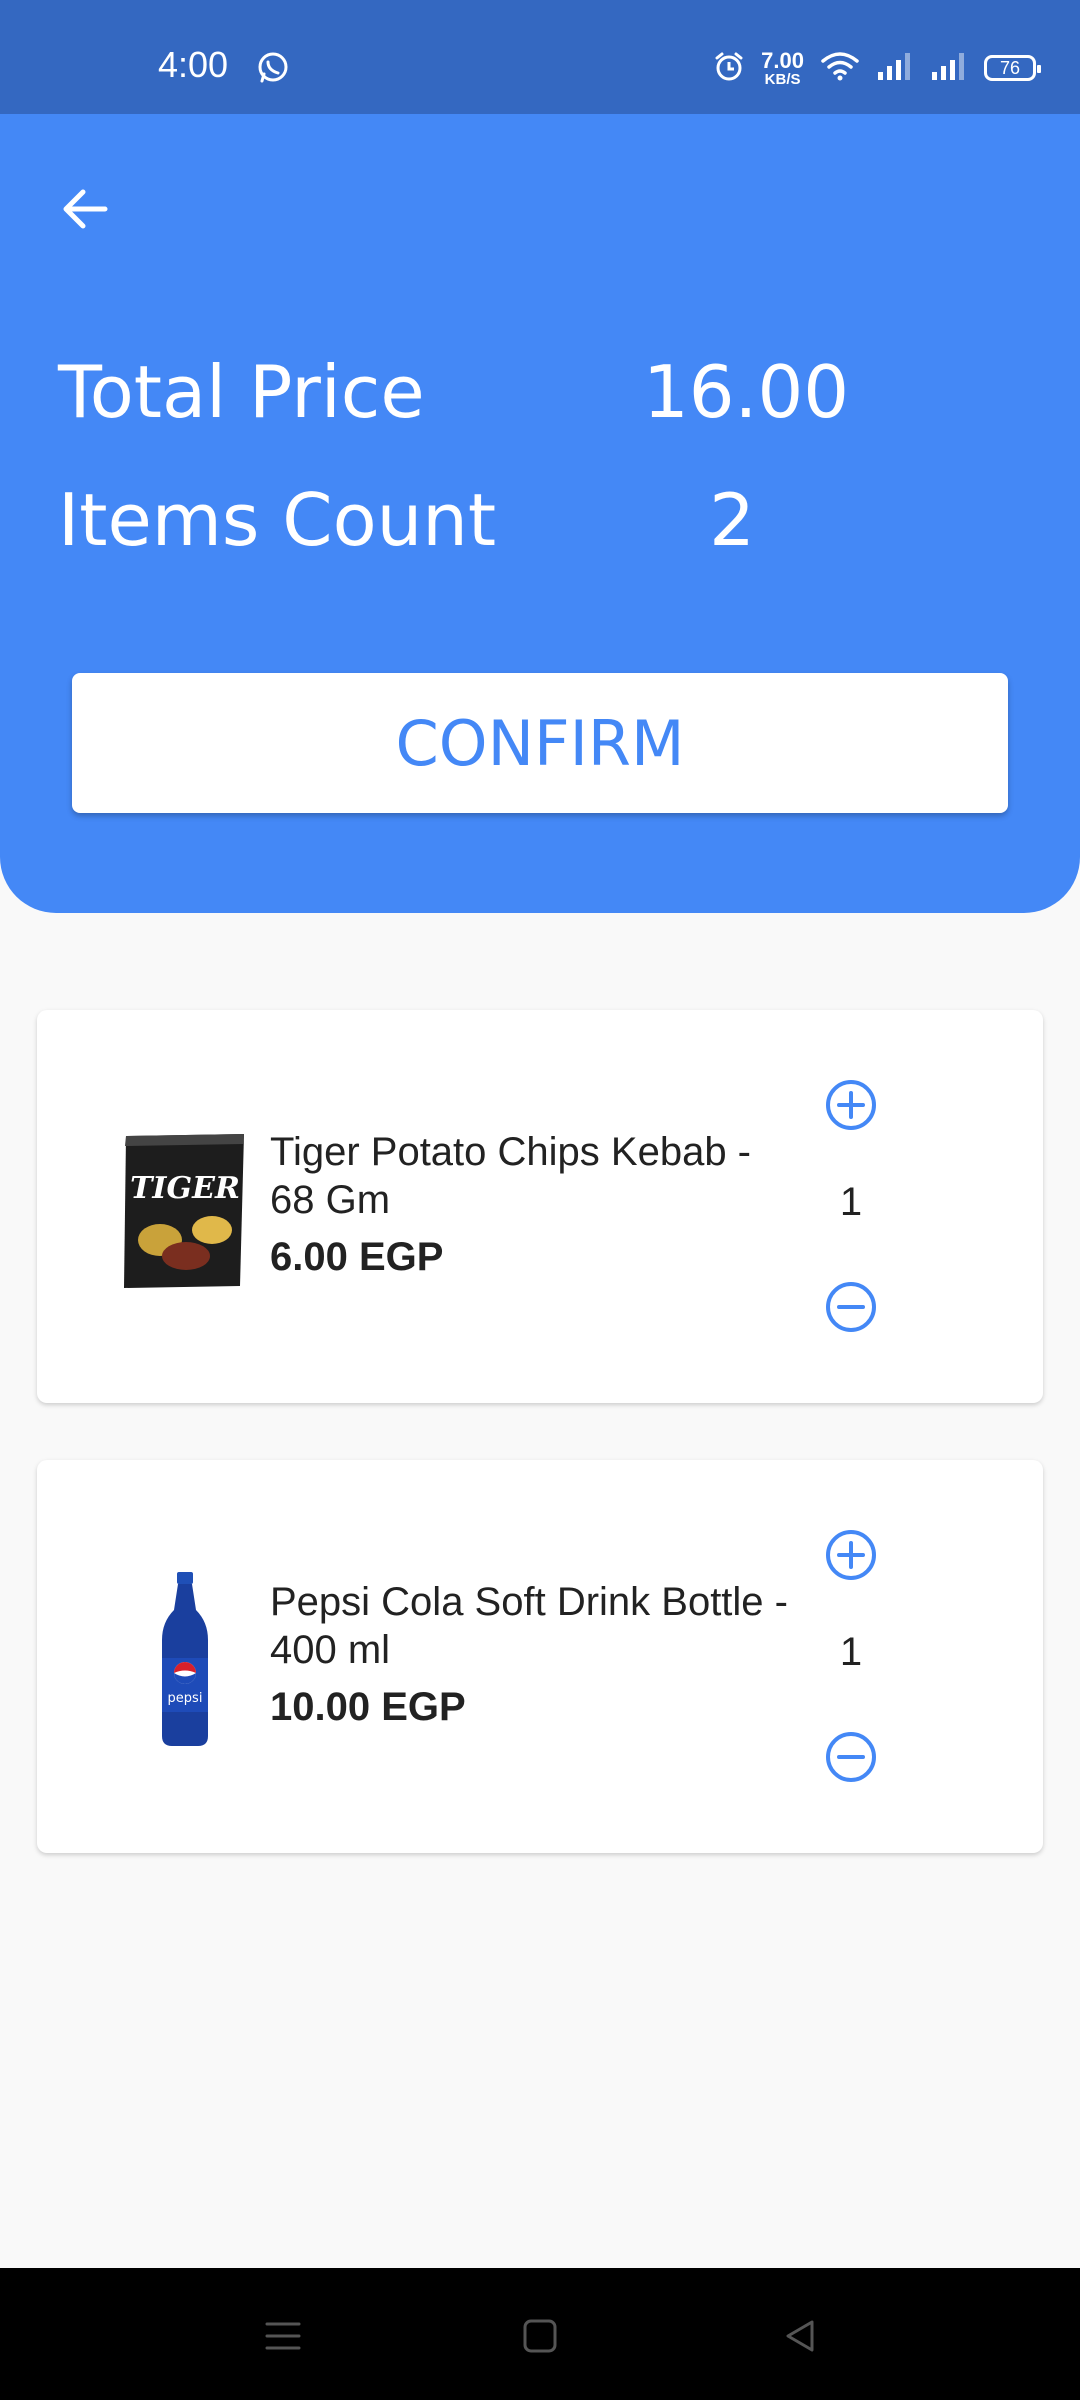  I want to click on status-icons: 7.00 KB/S 76, so click(877, 68).